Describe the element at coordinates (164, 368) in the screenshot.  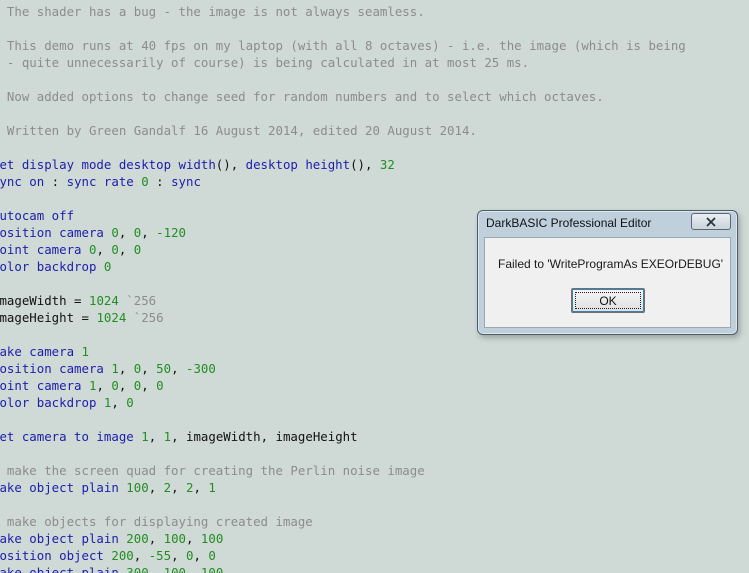
I see `code-token: 50` at that location.